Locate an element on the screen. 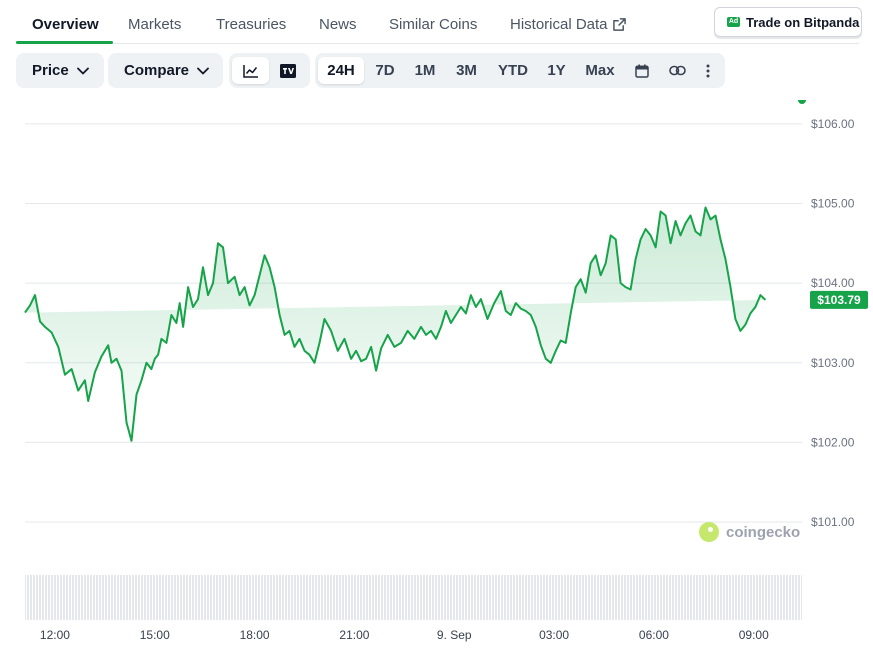  compare-dropdown-label: Compare is located at coordinates (157, 70).